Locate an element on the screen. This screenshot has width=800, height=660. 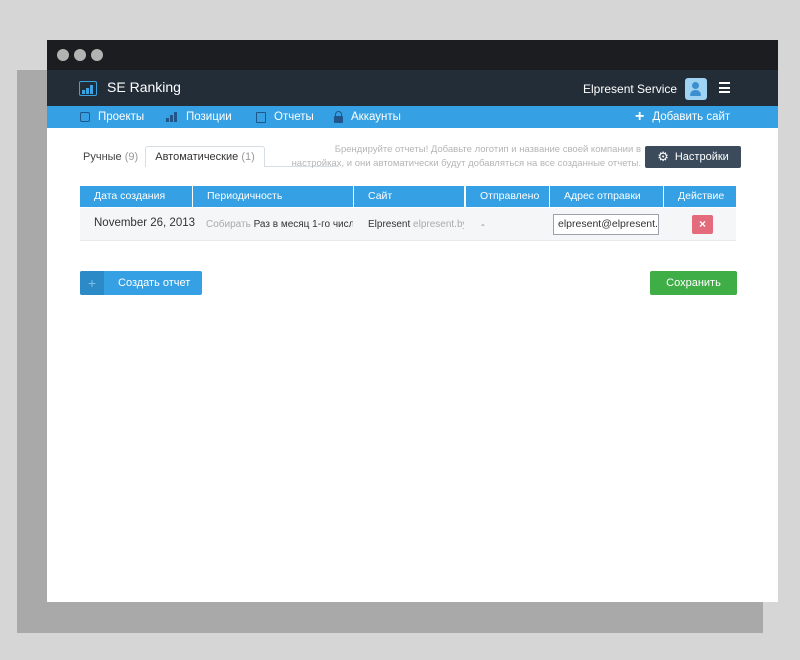
tab-label: Автоматические is located at coordinates (197, 157).